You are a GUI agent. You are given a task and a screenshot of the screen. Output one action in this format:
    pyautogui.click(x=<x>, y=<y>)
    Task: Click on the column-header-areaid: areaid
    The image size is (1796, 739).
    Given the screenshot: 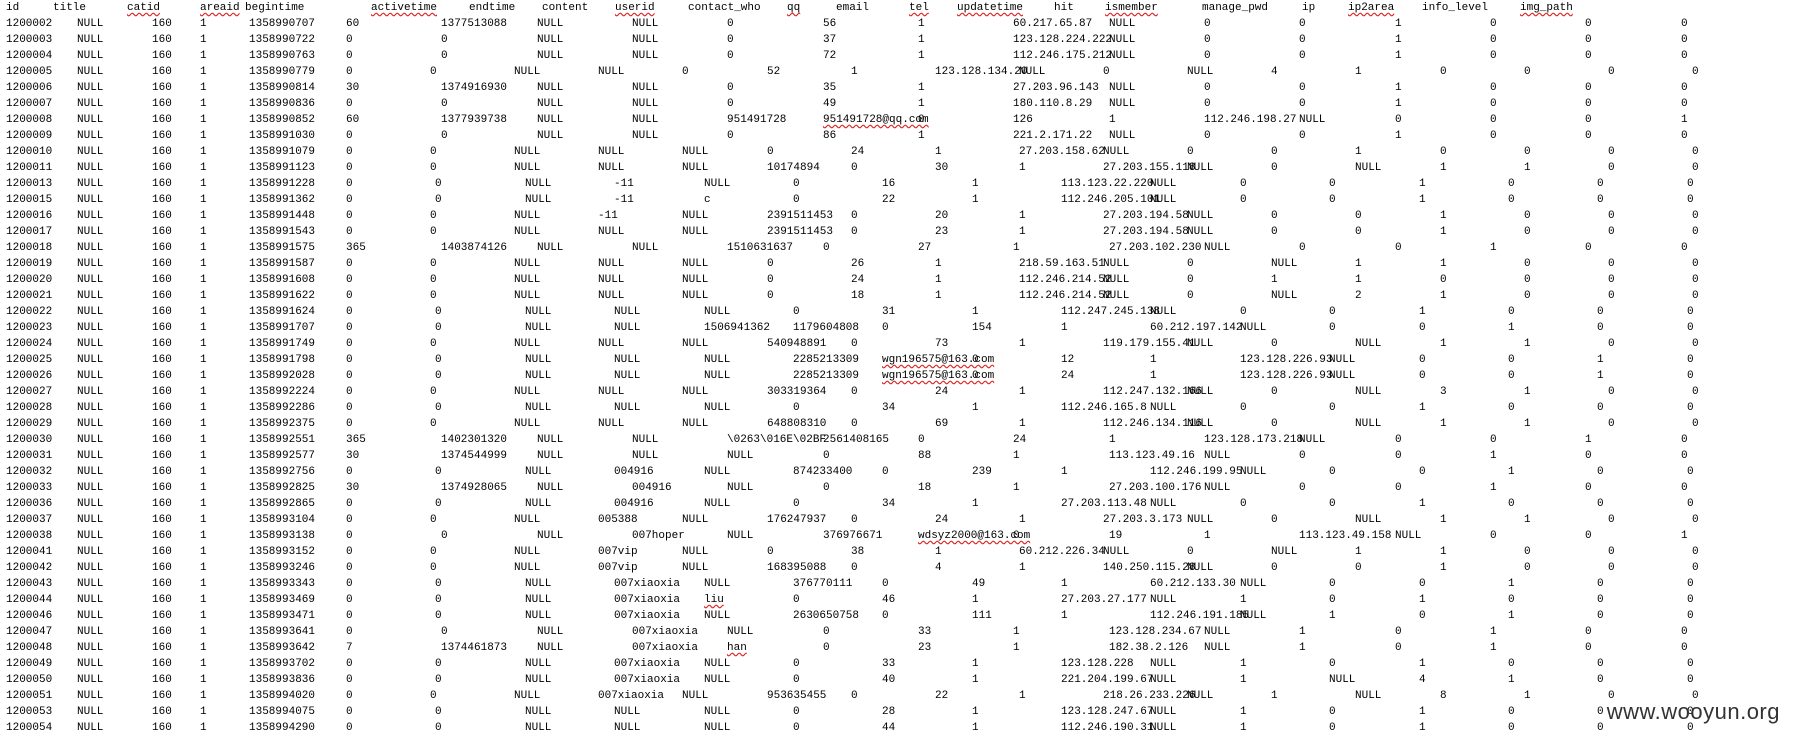 What is the action you would take?
    pyautogui.click(x=220, y=8)
    